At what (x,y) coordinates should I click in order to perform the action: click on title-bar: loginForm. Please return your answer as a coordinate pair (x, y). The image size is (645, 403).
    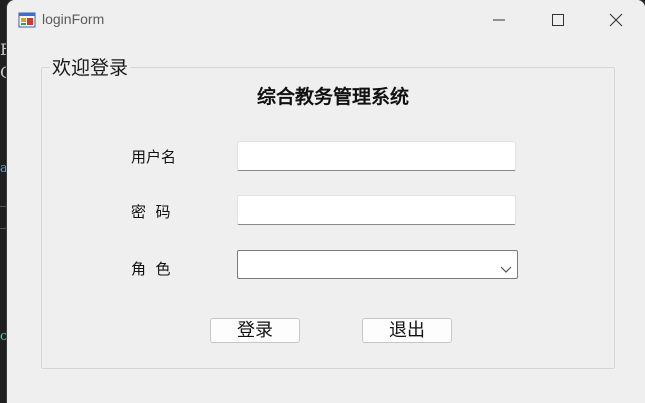
    Looking at the image, I should click on (326, 20).